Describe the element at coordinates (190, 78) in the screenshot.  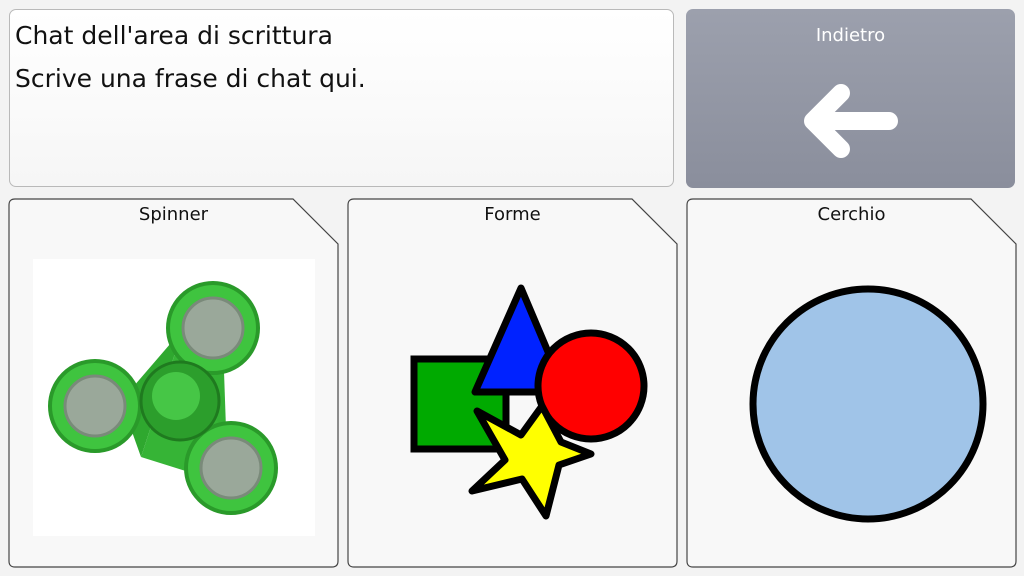
I see `message-line-2: Scrive una frase di chat qui.` at that location.